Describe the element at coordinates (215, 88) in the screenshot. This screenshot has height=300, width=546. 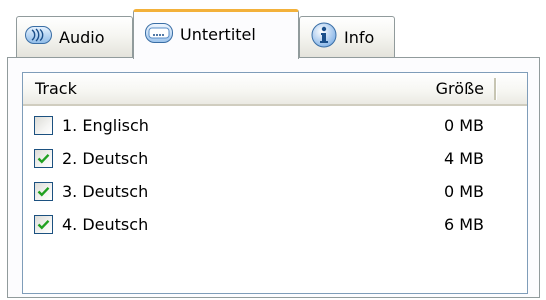
I see `column-header-track: Track` at that location.